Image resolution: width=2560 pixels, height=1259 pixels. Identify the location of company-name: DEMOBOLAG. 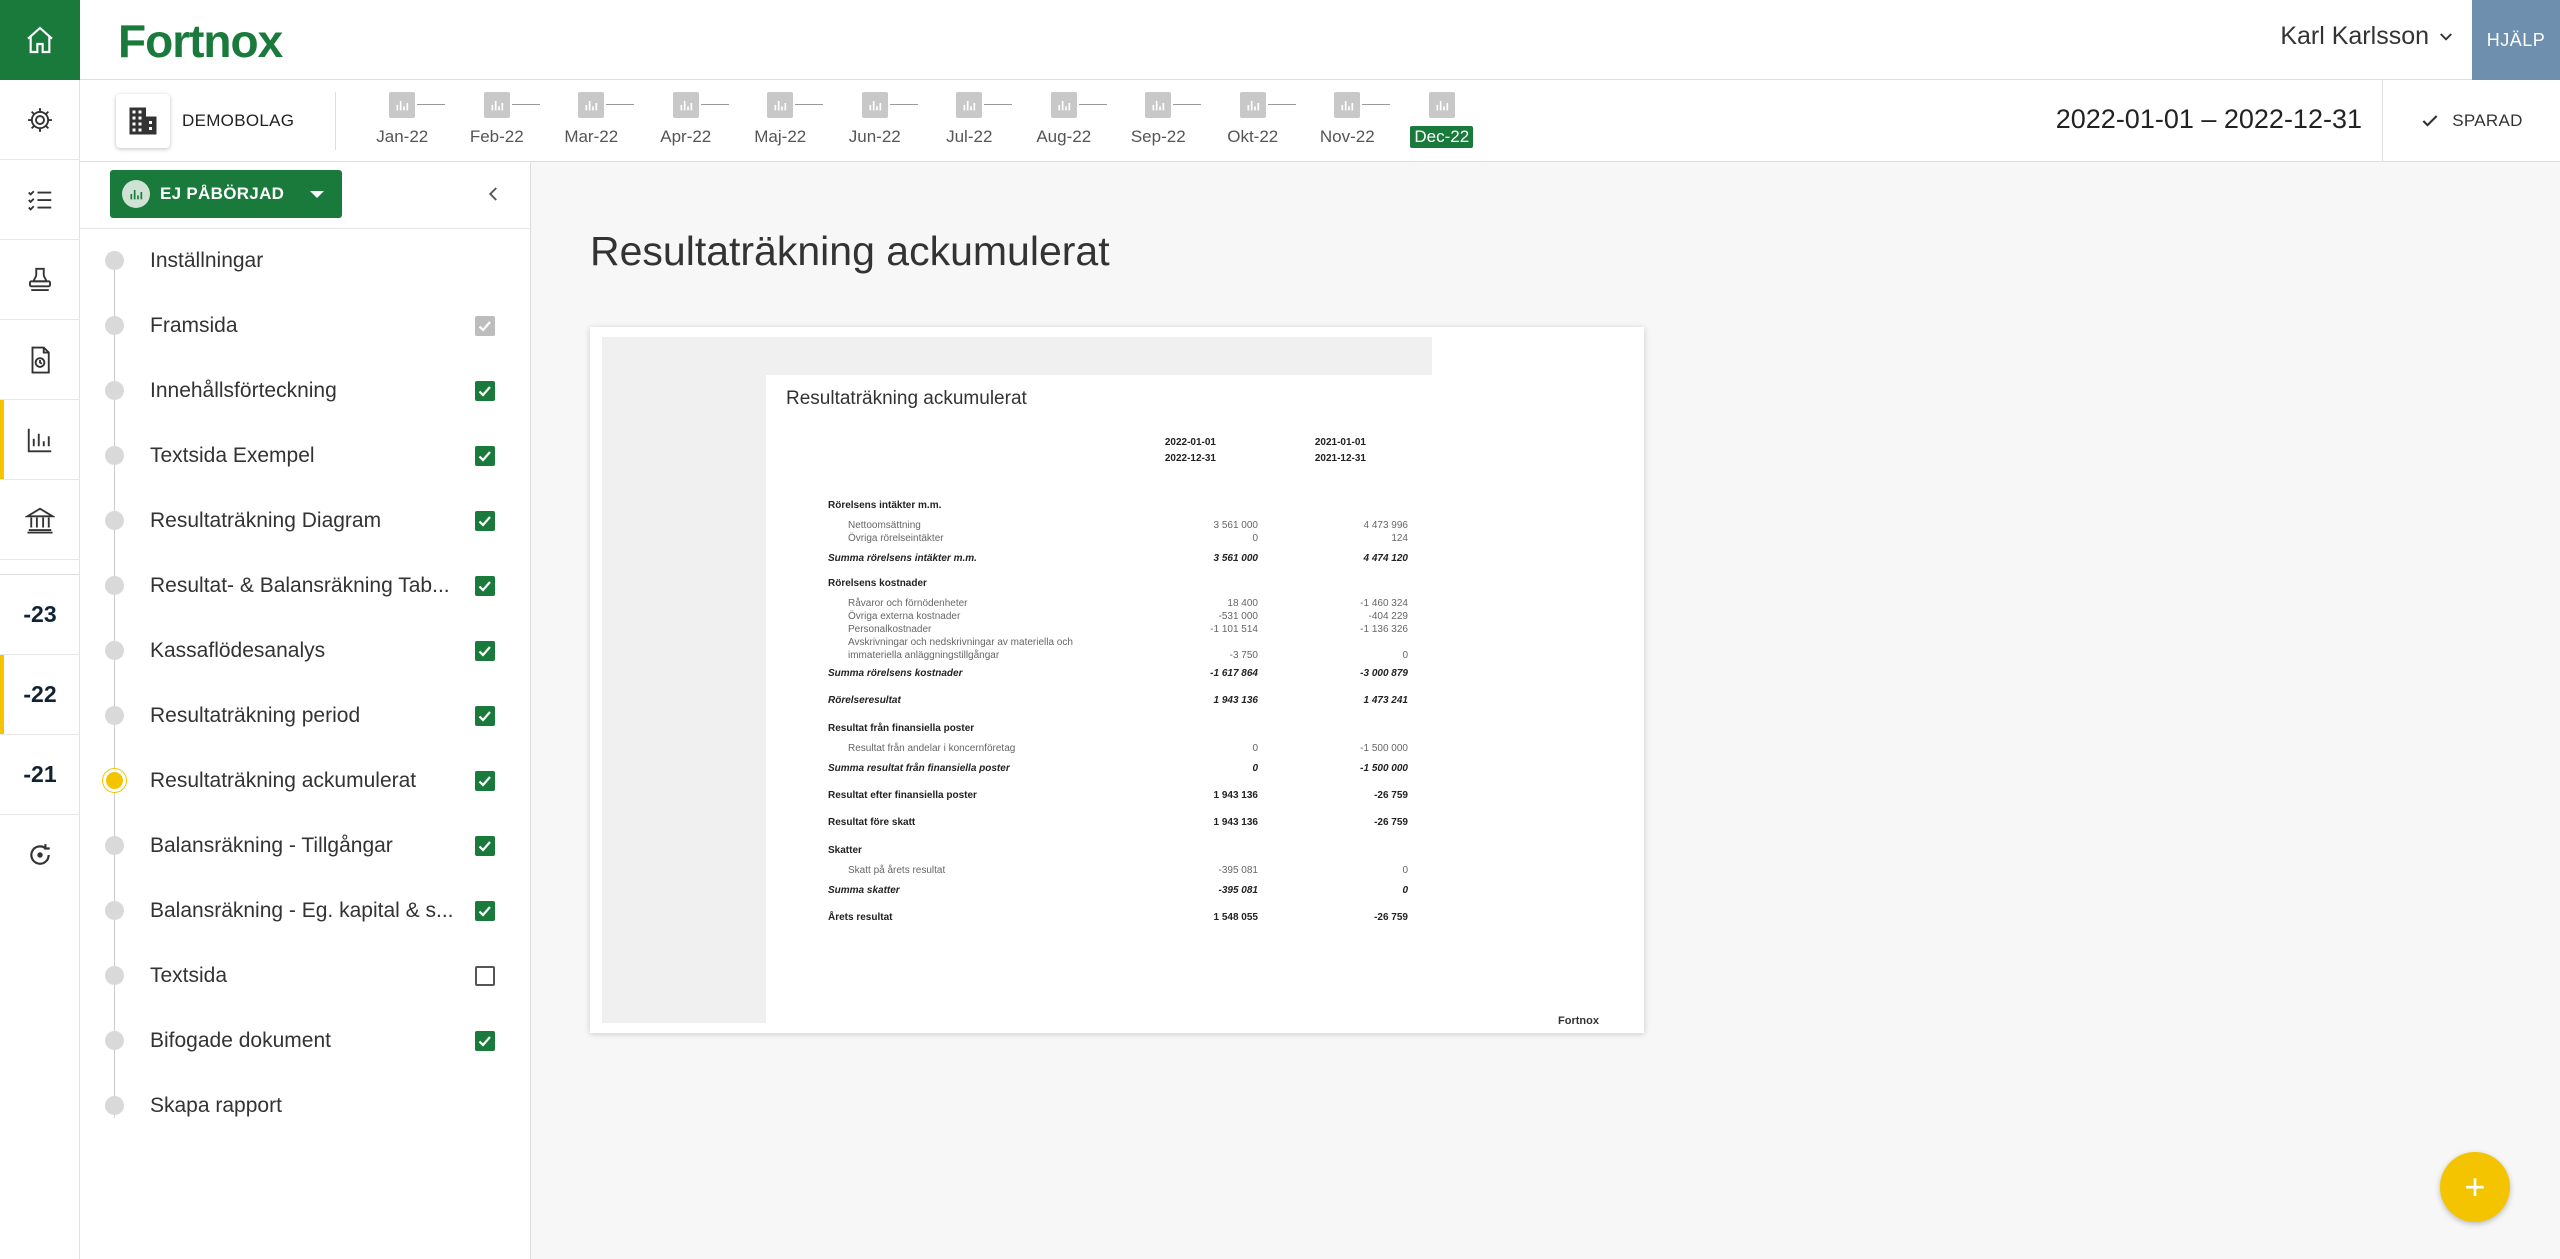
(238, 120).